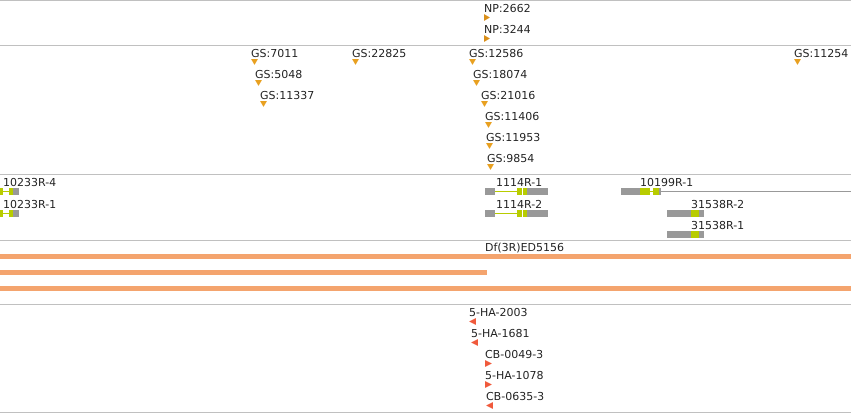 The image size is (851, 413). What do you see at coordinates (821, 53) in the screenshot?
I see `feature-label: GS:11254` at bounding box center [821, 53].